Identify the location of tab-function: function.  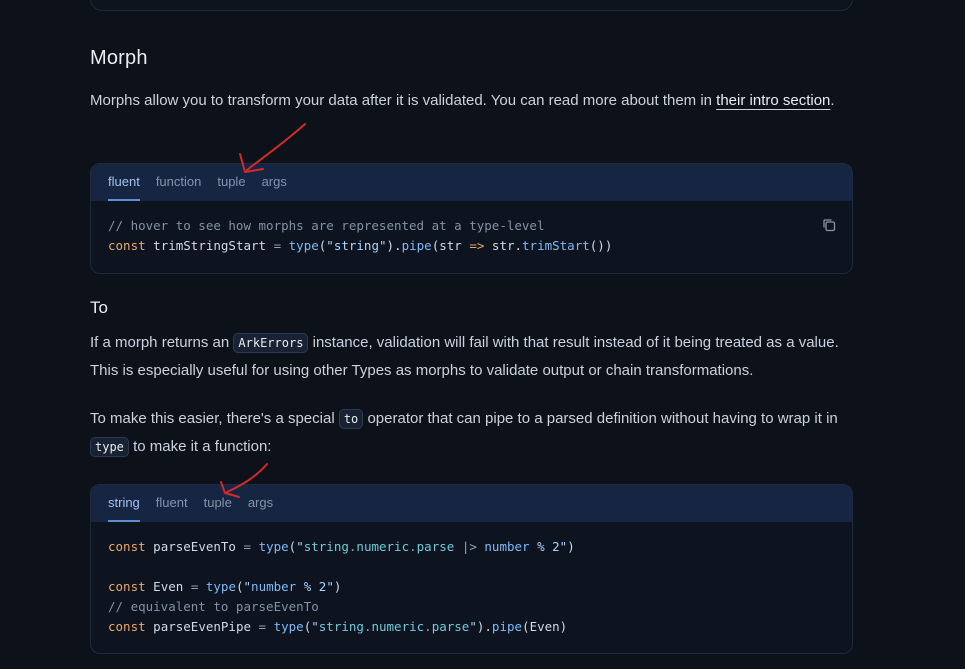
(179, 177).